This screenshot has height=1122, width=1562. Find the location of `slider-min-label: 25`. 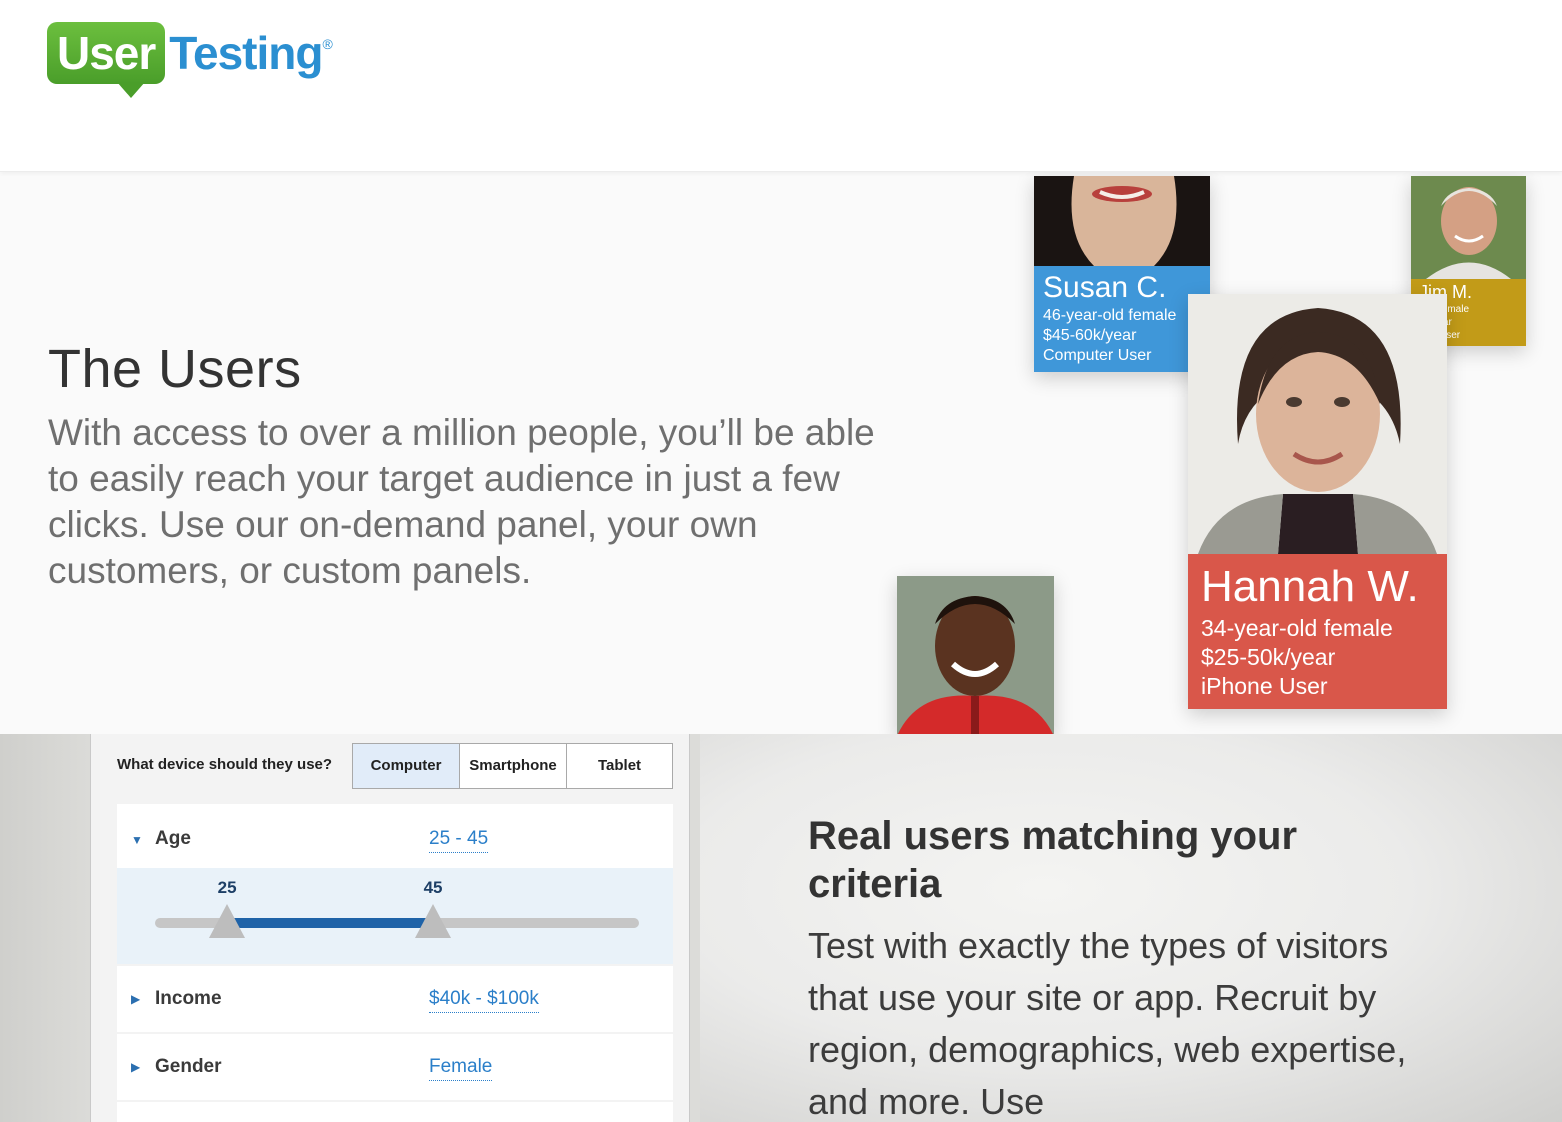

slider-min-label: 25 is located at coordinates (227, 887).